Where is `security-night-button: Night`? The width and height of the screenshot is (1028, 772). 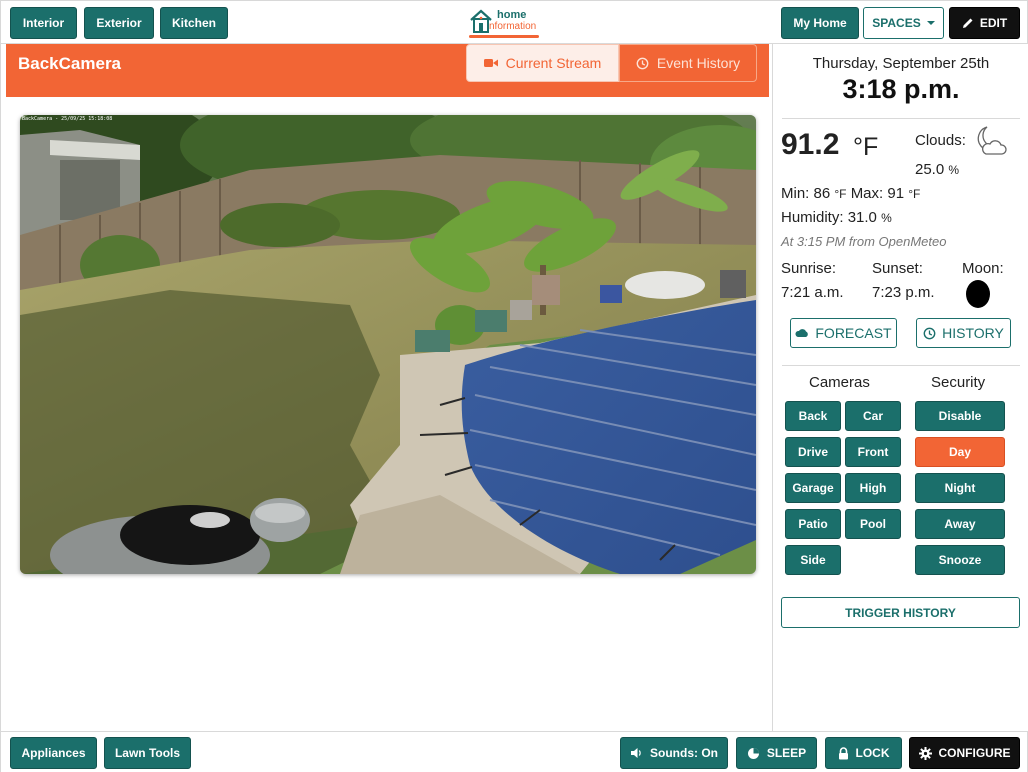
security-night-button: Night is located at coordinates (960, 488).